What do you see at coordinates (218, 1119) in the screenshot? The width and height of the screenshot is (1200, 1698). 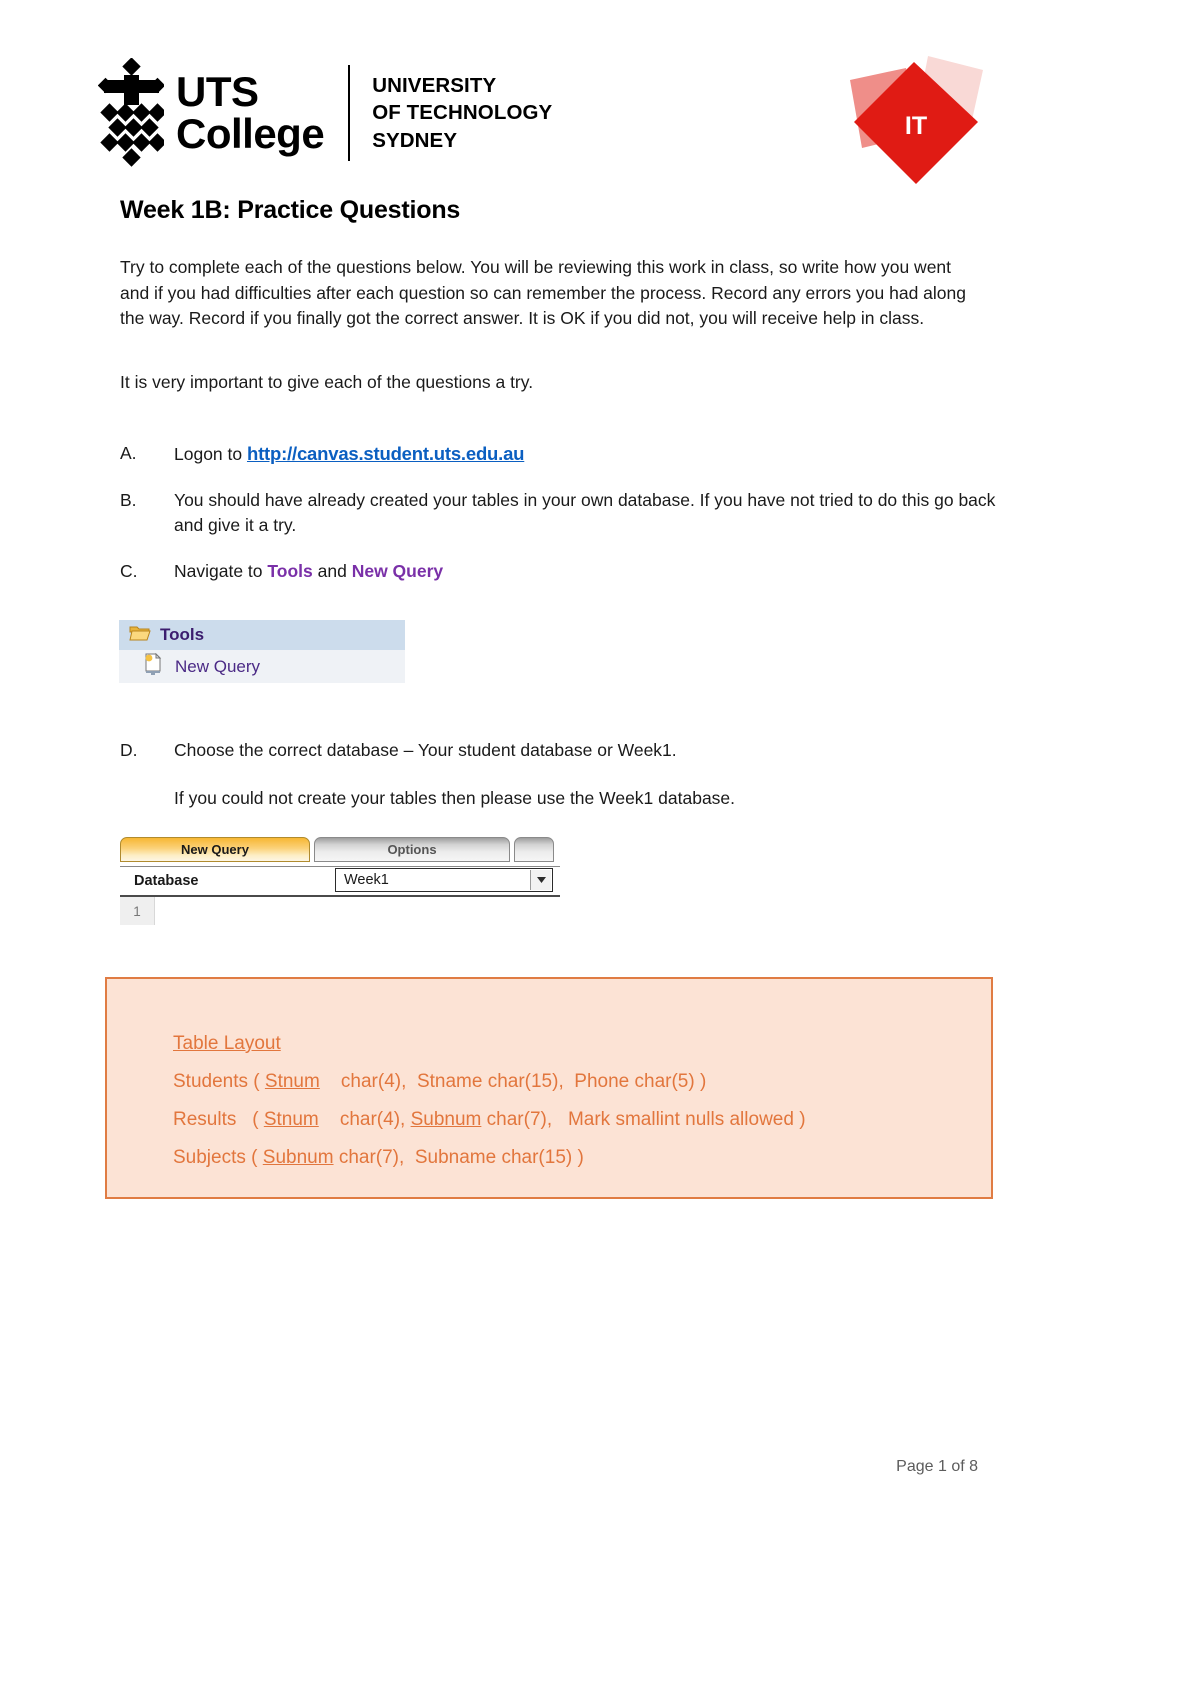 I see `results-prefix: Results (` at bounding box center [218, 1119].